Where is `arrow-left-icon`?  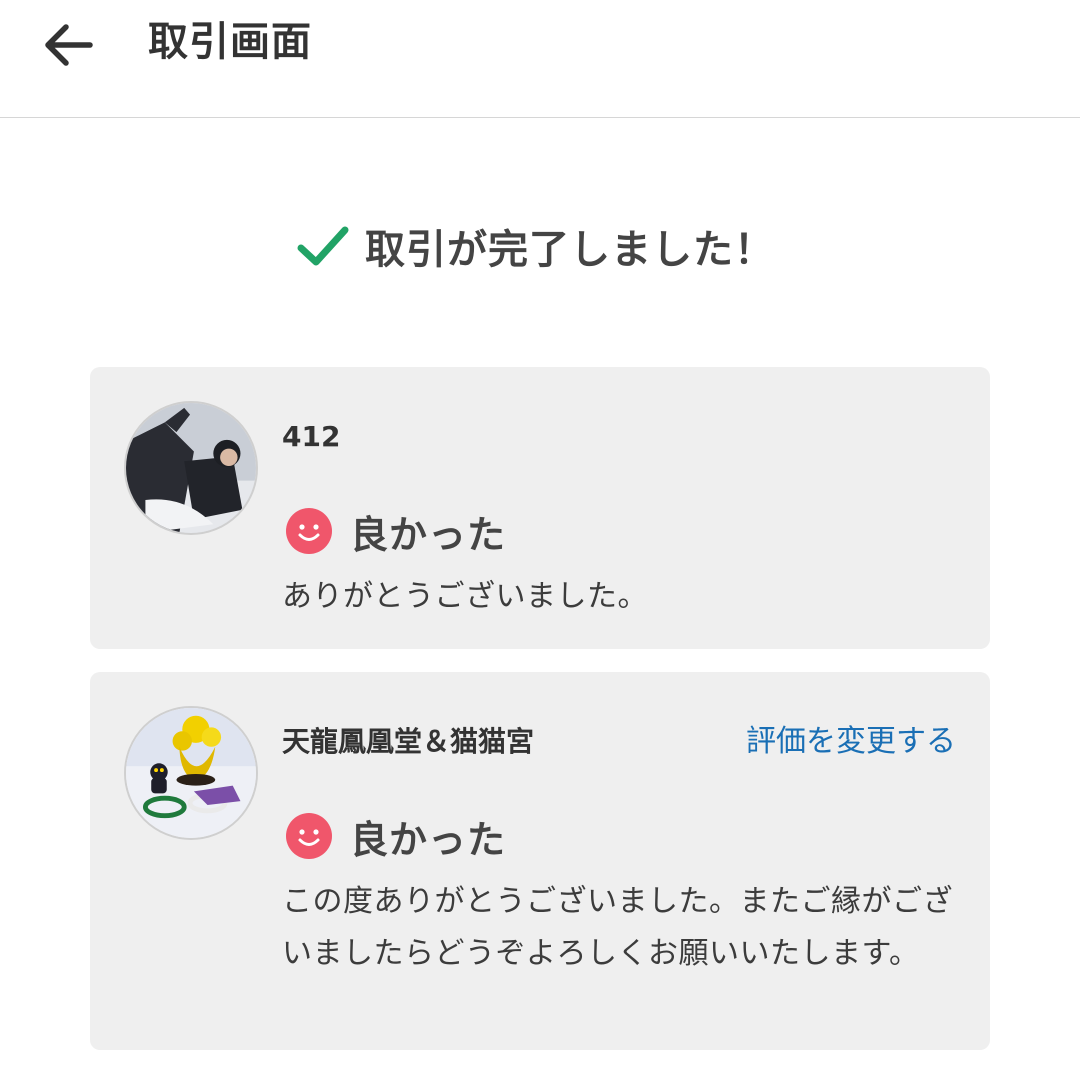
arrow-left-icon is located at coordinates (69, 45).